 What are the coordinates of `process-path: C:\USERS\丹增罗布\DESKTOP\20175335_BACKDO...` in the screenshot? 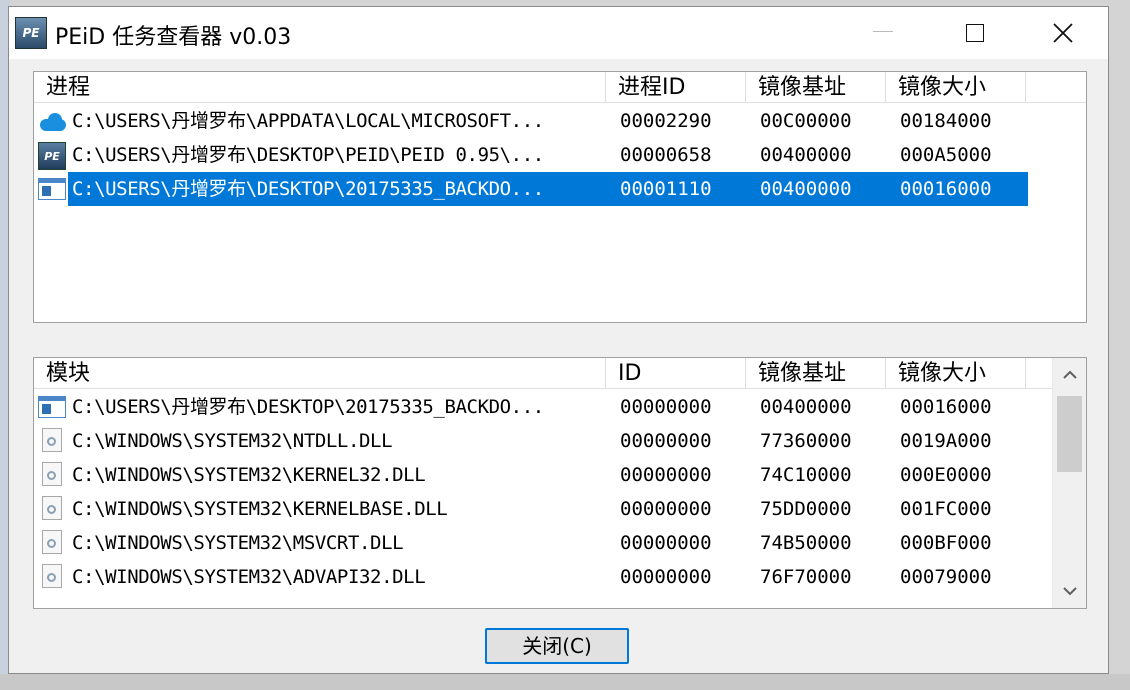 It's located at (308, 189).